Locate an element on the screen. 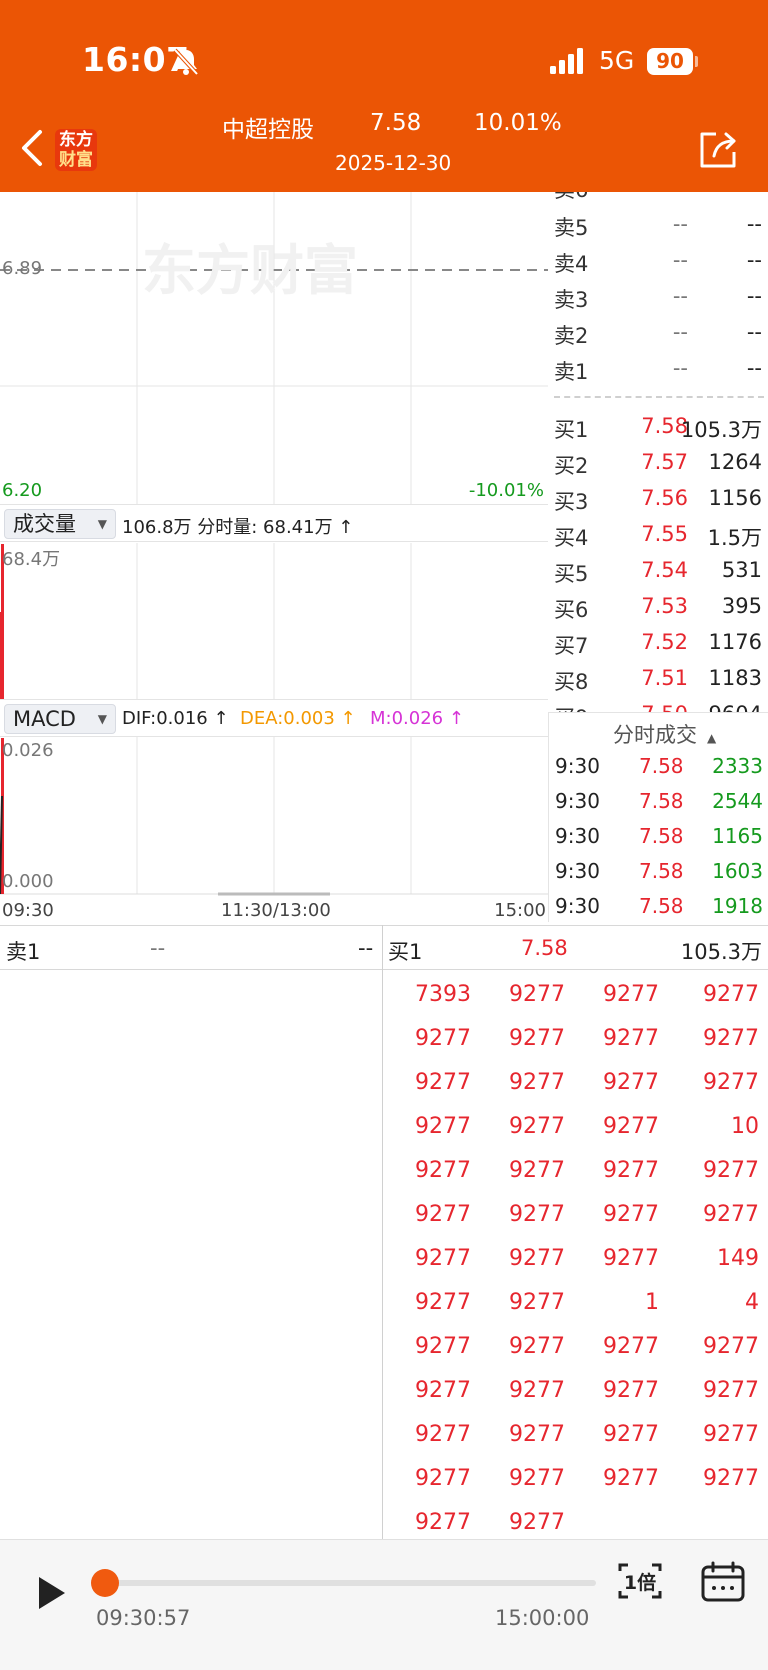  speed-button: 1倍 is located at coordinates (640, 1581).